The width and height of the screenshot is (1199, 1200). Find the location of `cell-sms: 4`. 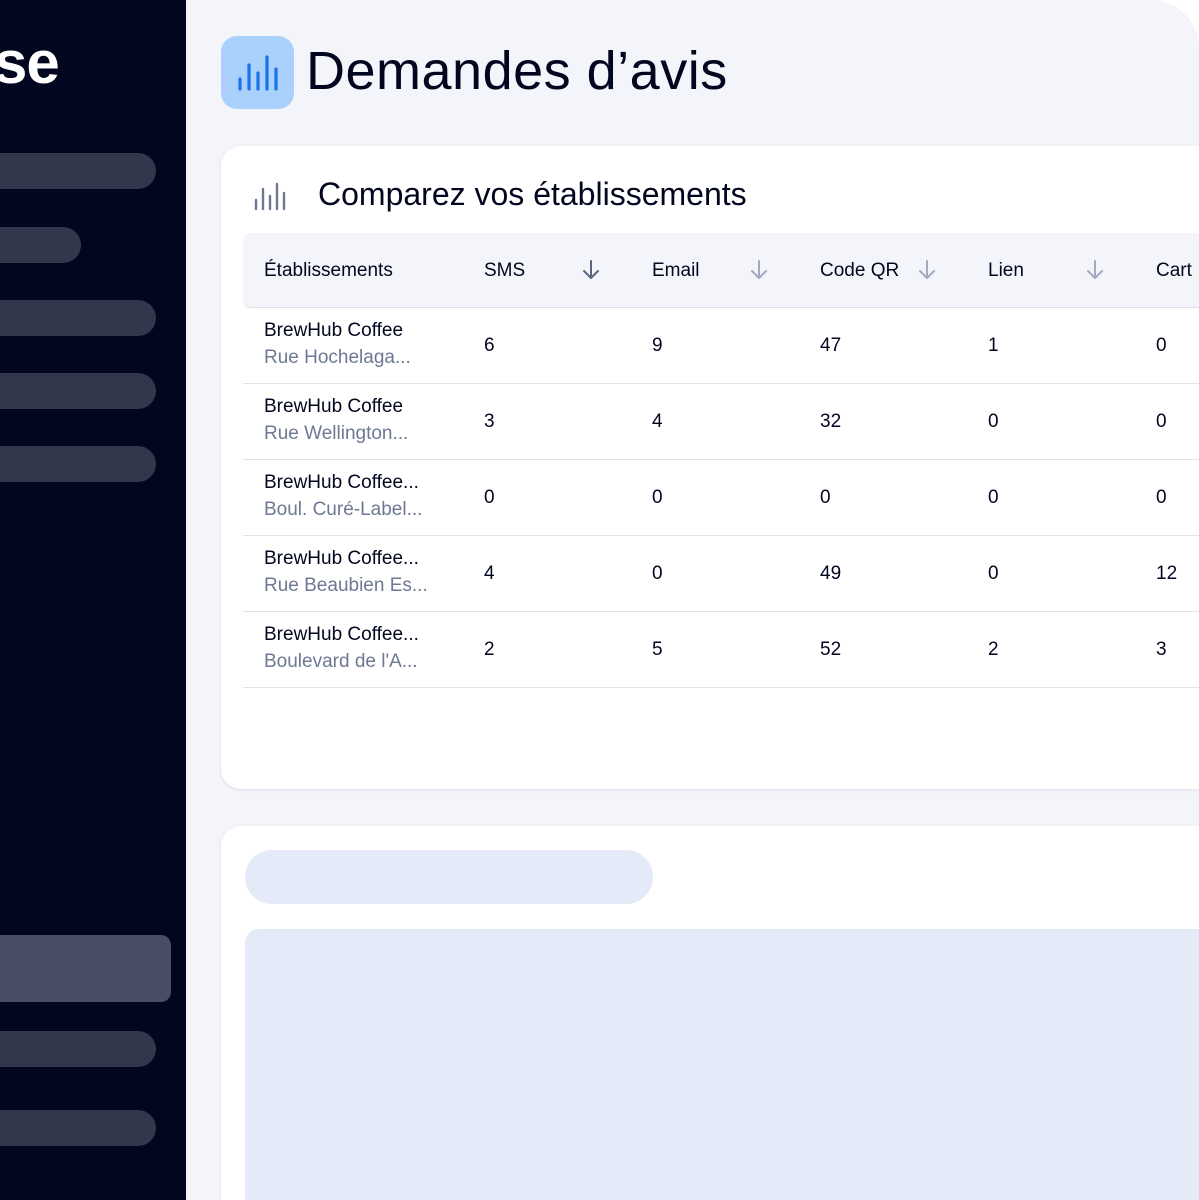

cell-sms: 4 is located at coordinates (489, 573).